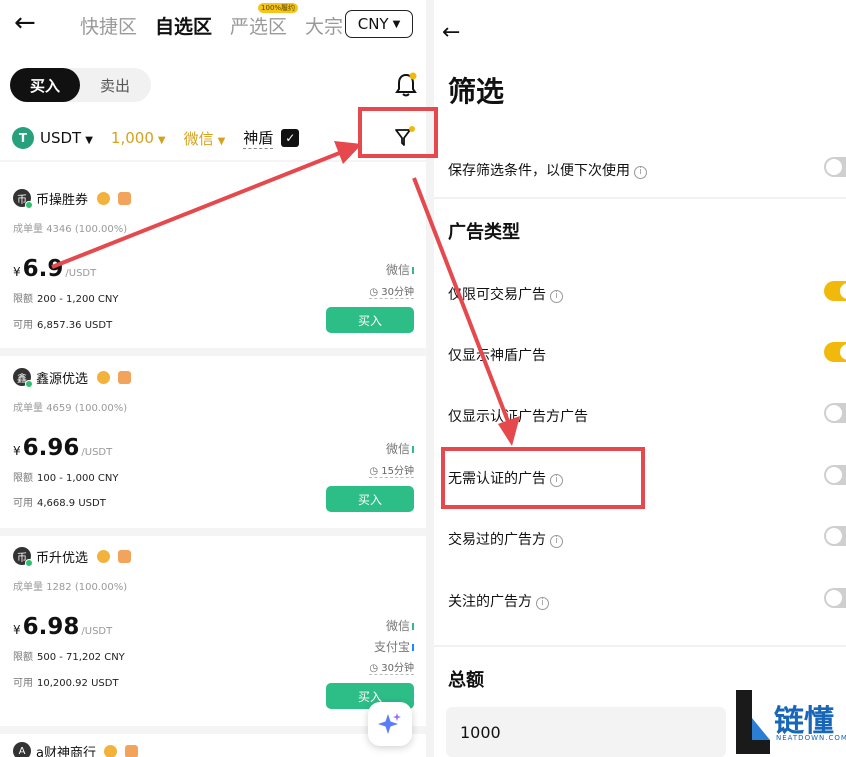 The width and height of the screenshot is (846, 757). I want to click on limit-value: 500 - 71,202 CNY, so click(81, 657).